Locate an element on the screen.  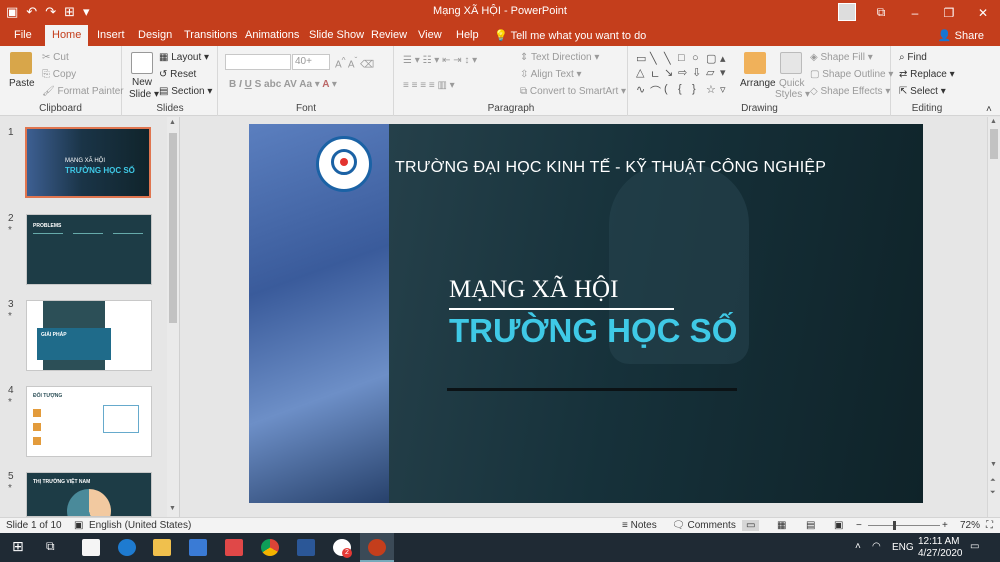
list-icons: ☰ ▾ ☷ ▾ ⇤ ⇥ ↕ ▾ is located at coordinates (440, 60).